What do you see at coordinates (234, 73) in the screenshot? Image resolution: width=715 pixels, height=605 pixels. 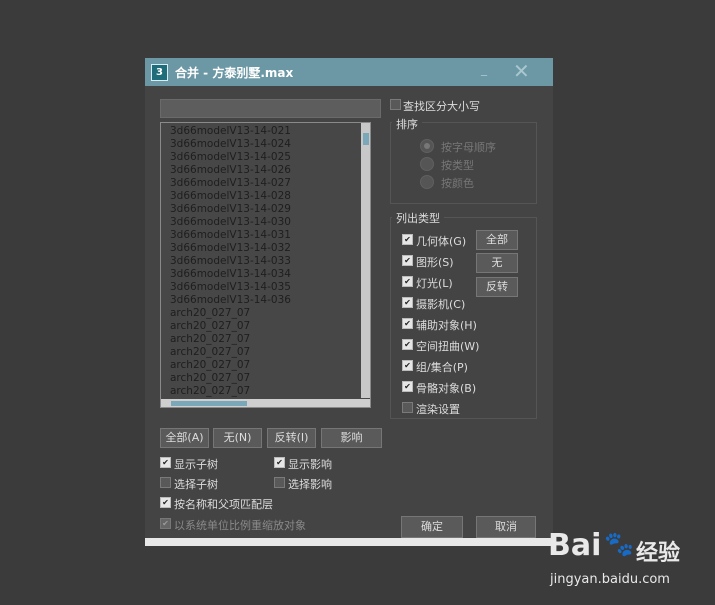 I see `window-title: 合并 - 方泰别墅.max` at bounding box center [234, 73].